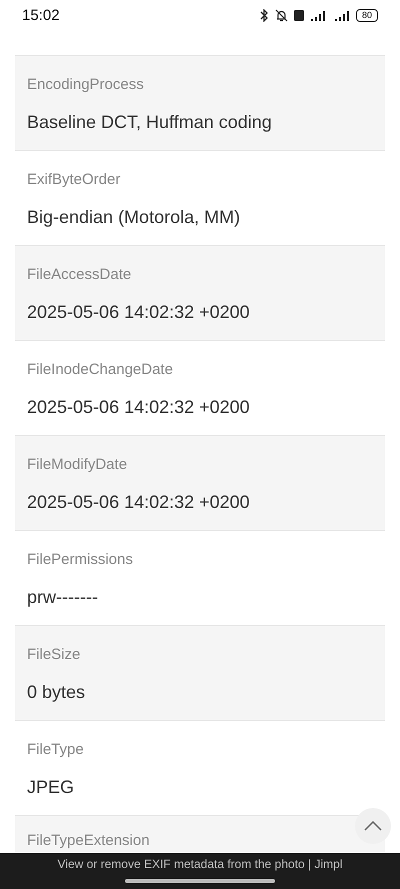 The image size is (400, 889). What do you see at coordinates (51, 787) in the screenshot?
I see `field-value: JPEG` at bounding box center [51, 787].